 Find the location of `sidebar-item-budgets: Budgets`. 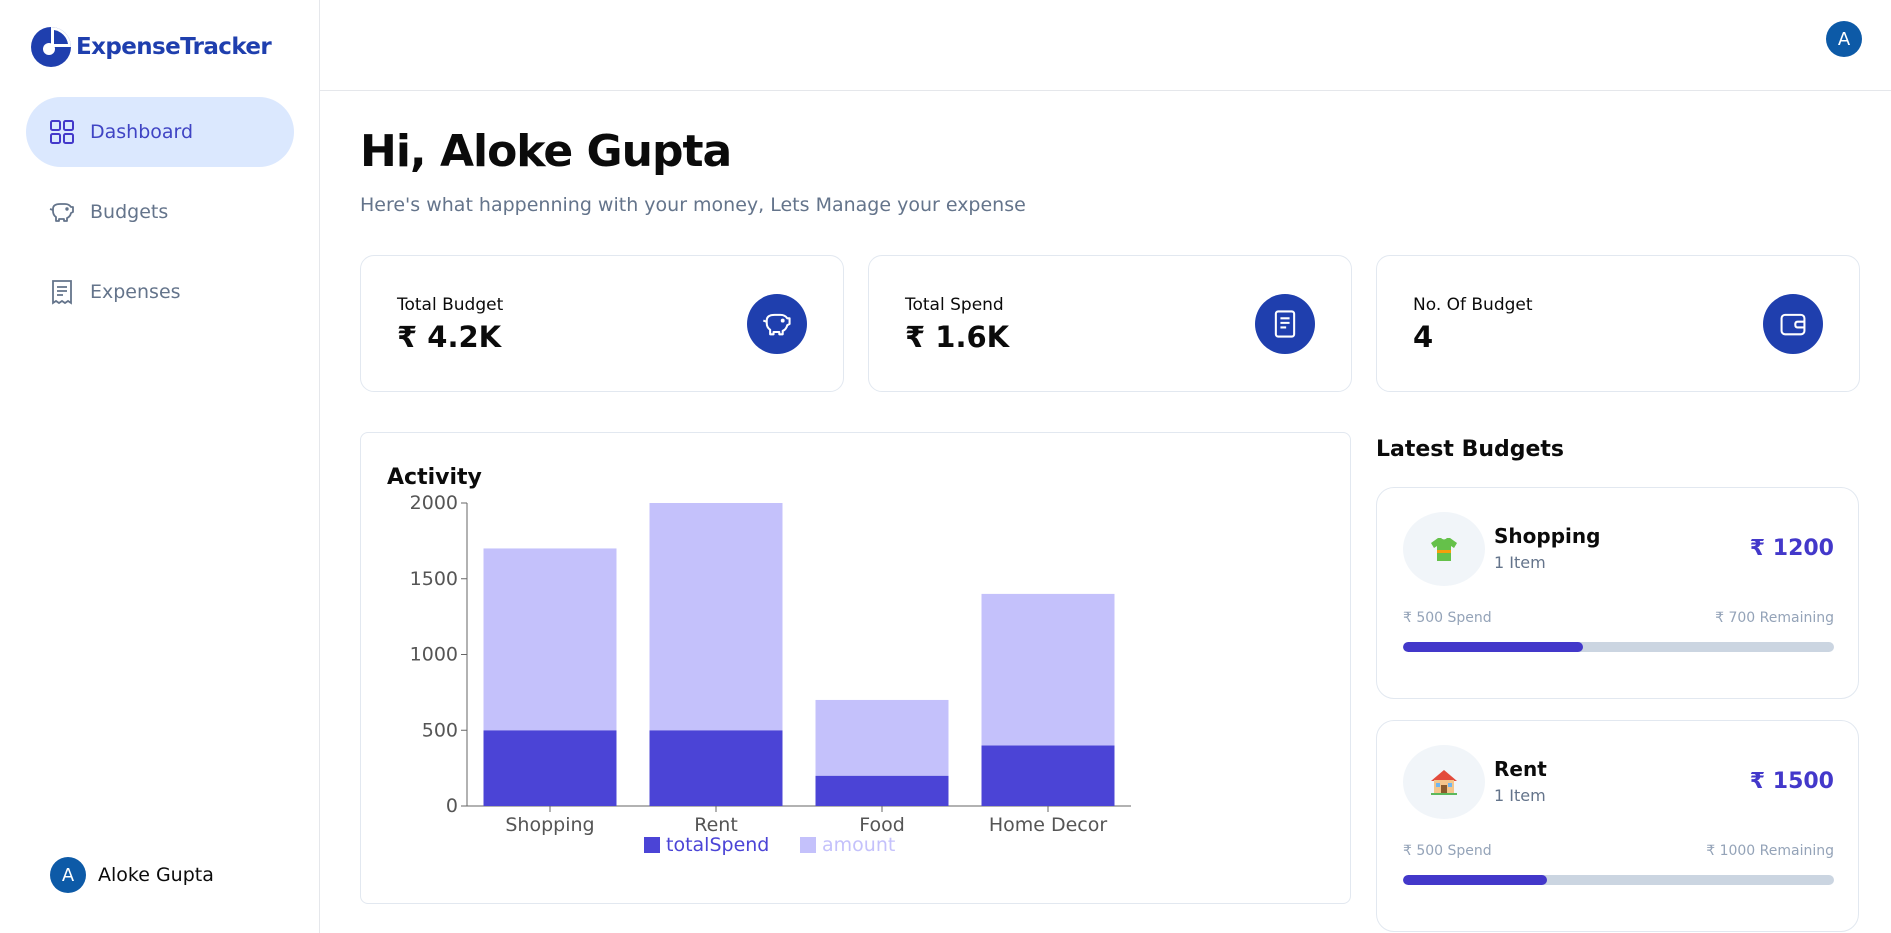

sidebar-item-budgets: Budgets is located at coordinates (160, 212).